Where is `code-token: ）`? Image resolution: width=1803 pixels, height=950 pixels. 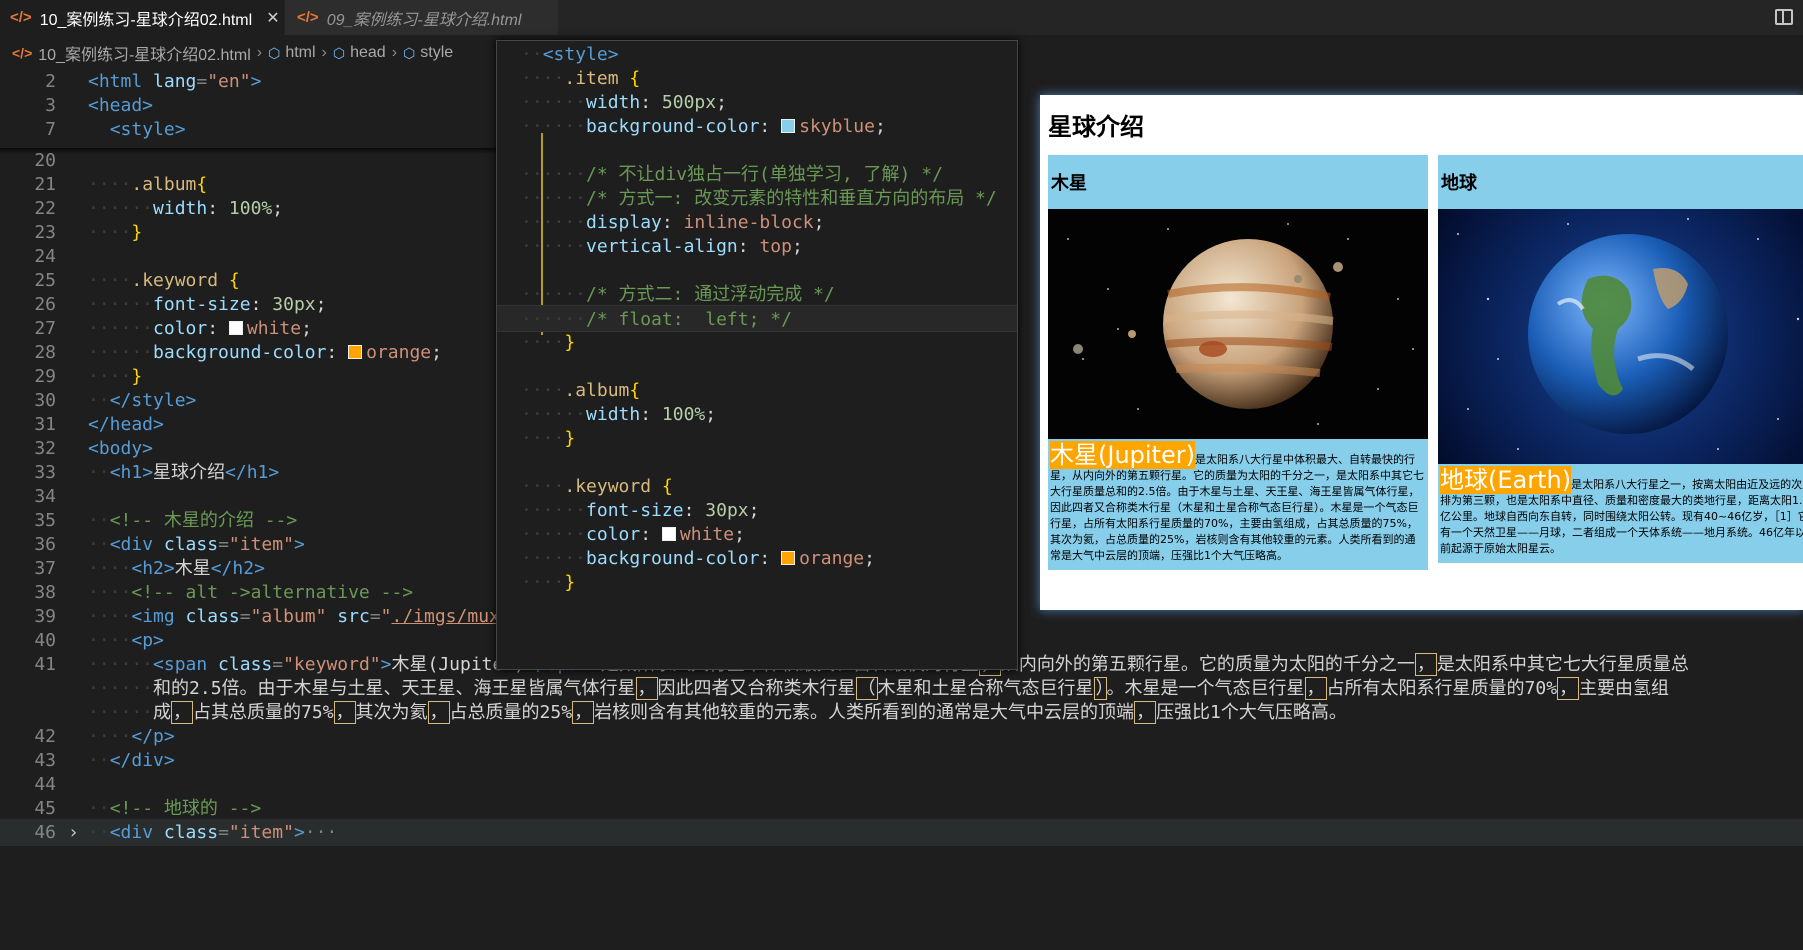
code-token: ） is located at coordinates (1100, 688).